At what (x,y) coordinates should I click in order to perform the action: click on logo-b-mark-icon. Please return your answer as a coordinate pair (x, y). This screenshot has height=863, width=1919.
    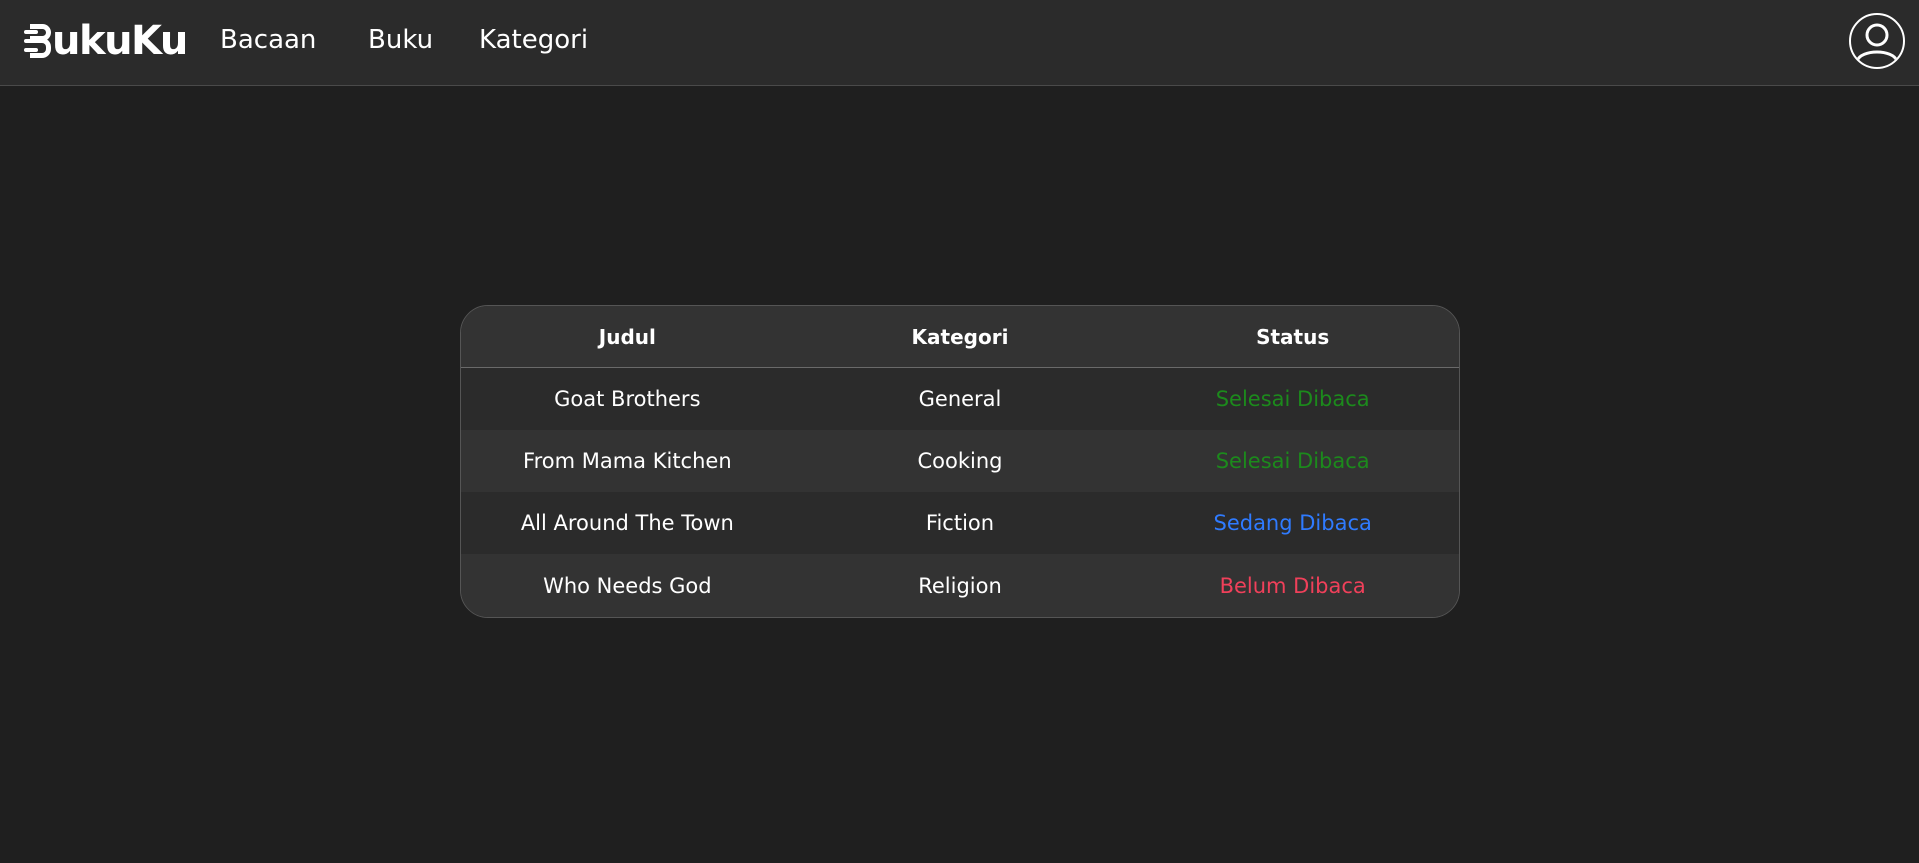
    Looking at the image, I should click on (37, 41).